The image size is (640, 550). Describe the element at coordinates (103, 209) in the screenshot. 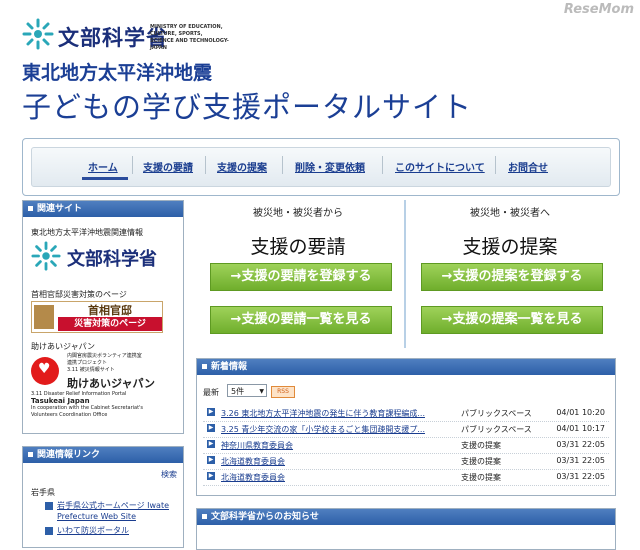

I see `related-sites-header: 関連サイト` at that location.